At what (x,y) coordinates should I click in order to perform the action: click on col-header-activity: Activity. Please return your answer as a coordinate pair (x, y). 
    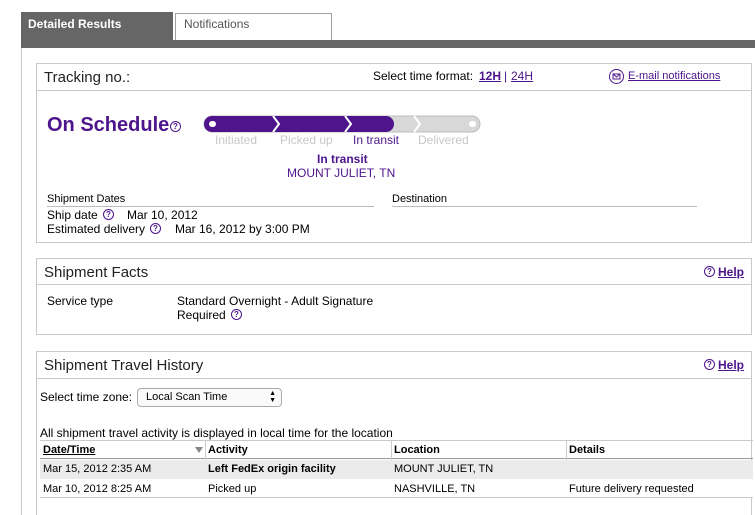
    Looking at the image, I should click on (228, 450).